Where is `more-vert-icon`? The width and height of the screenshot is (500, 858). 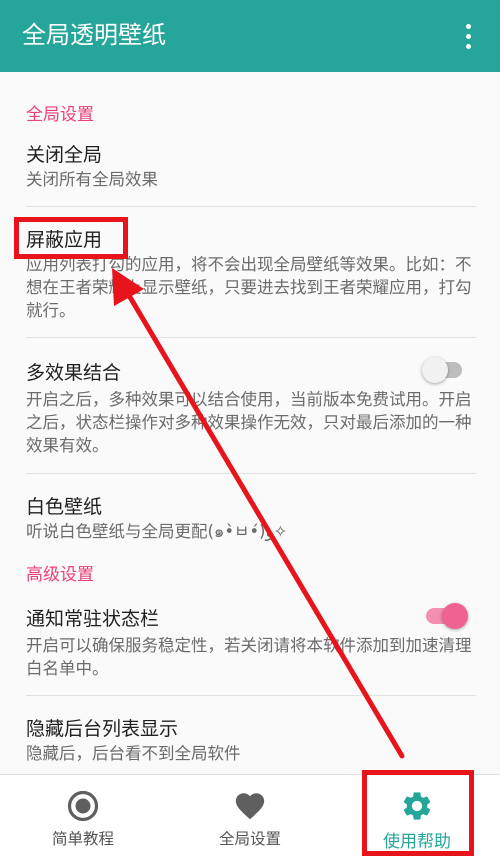
more-vert-icon is located at coordinates (468, 36).